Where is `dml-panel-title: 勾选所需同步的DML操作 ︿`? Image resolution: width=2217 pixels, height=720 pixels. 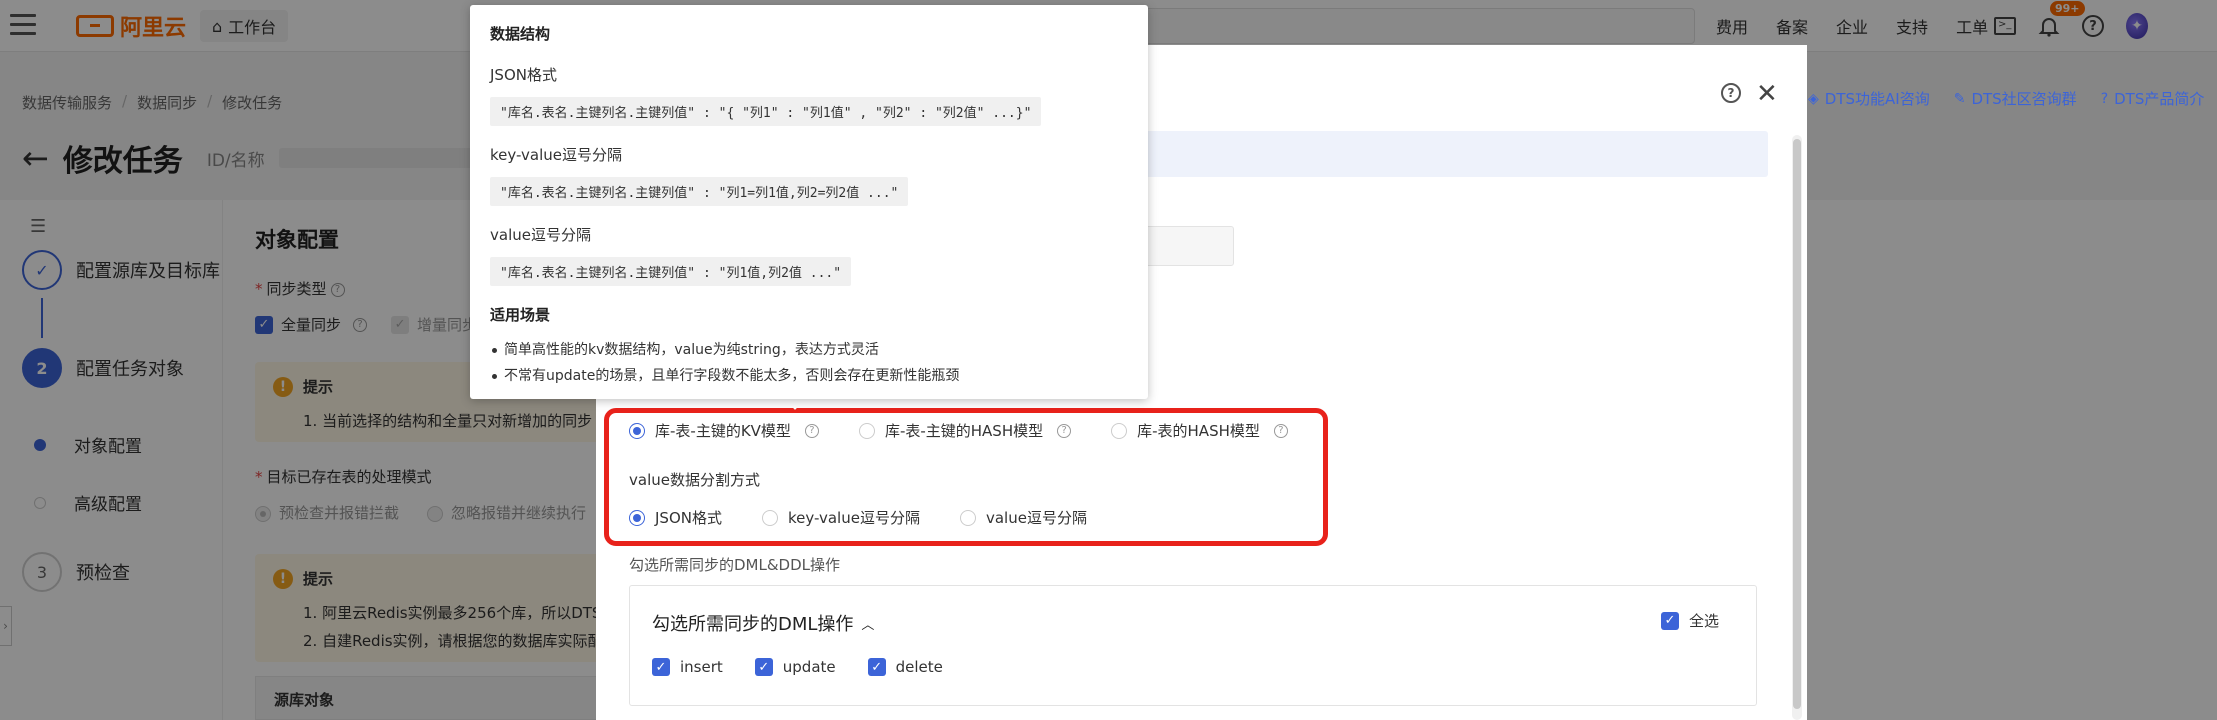 dml-panel-title: 勾选所需同步的DML操作 ︿ is located at coordinates (763, 623).